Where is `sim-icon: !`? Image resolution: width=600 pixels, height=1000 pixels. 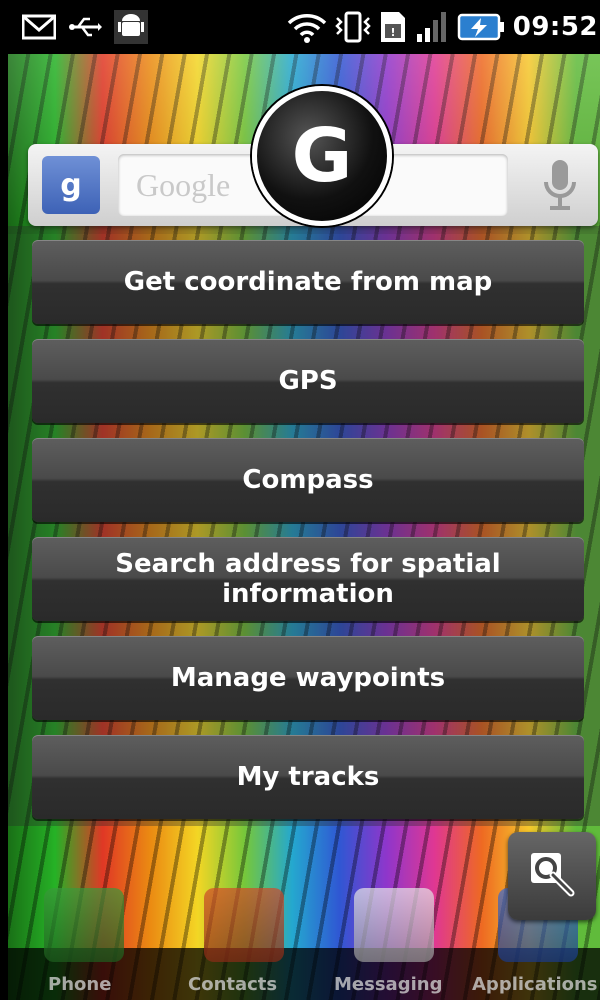 sim-icon: ! is located at coordinates (393, 27).